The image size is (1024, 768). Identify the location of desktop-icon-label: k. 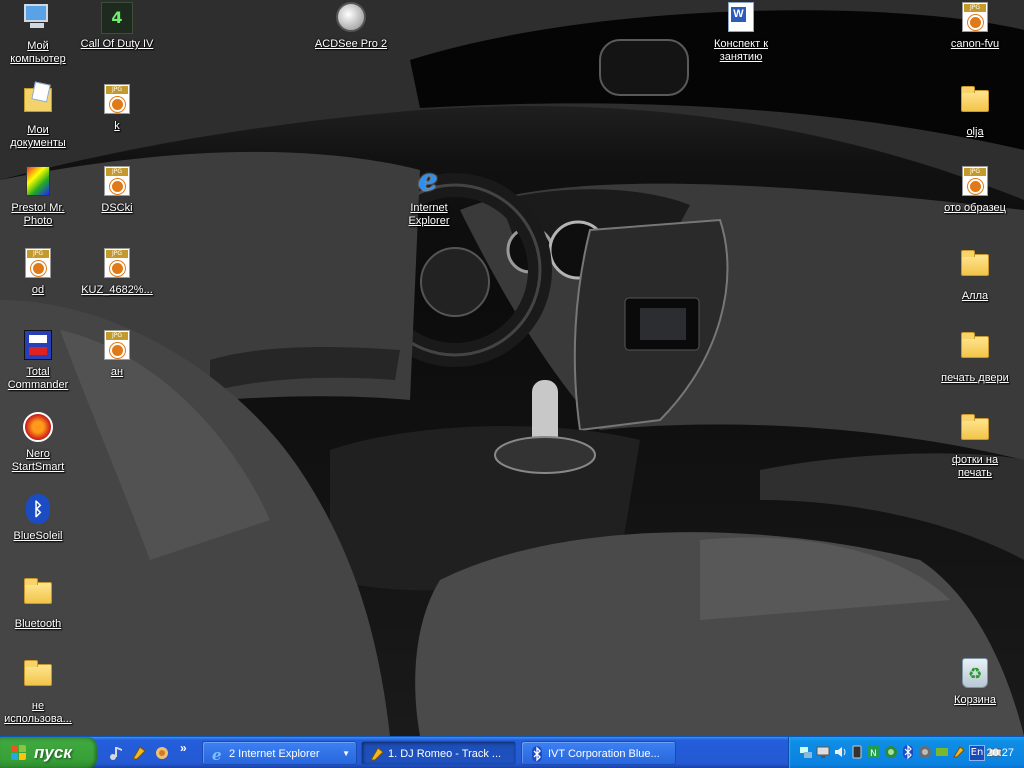
(117, 126).